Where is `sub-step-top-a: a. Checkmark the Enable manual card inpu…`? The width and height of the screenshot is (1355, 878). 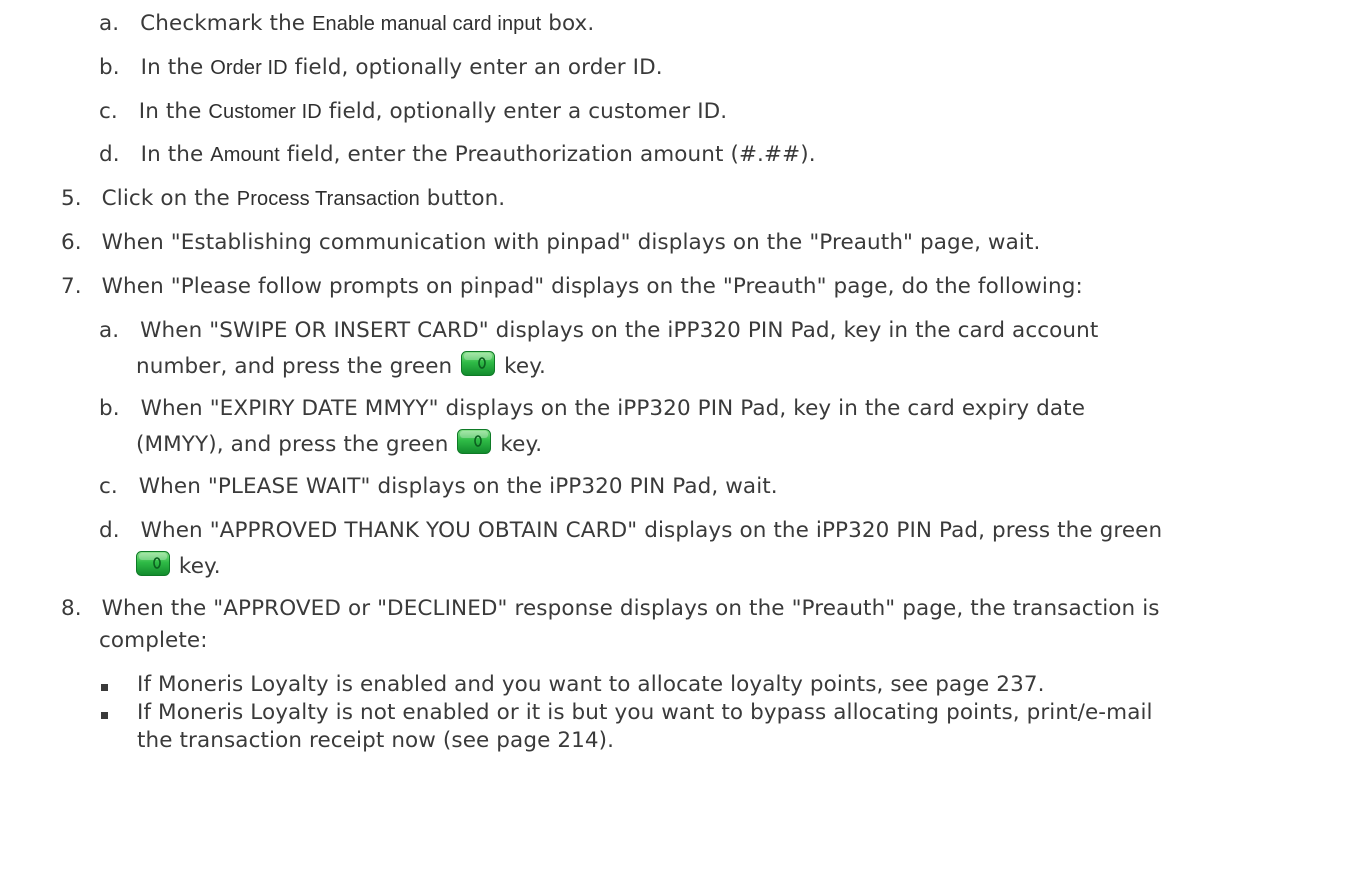 sub-step-top-a: a. Checkmark the Enable manual card inpu… is located at coordinates (346, 24).